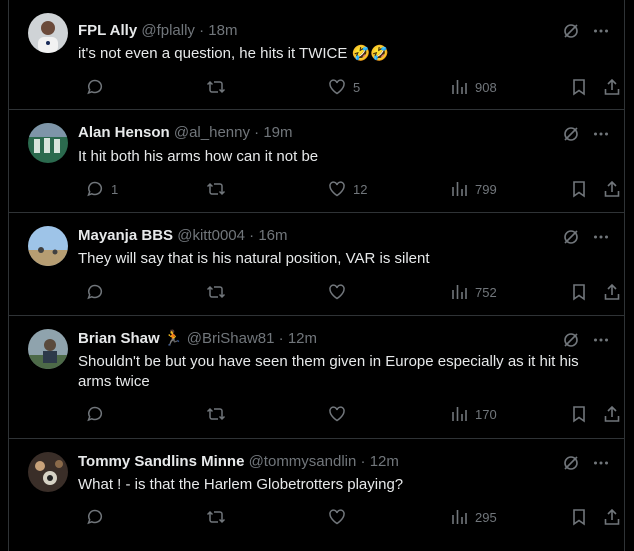 This screenshot has width=634, height=551. I want to click on handle: @fplally, so click(168, 30).